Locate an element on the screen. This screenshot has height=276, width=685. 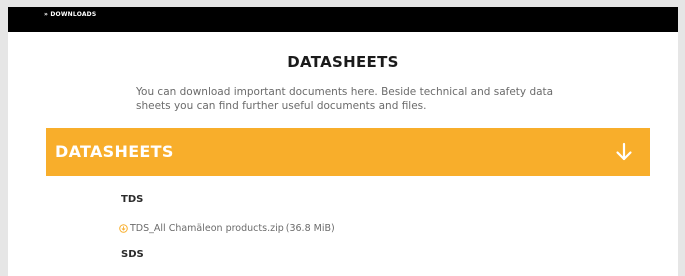
download-icon is located at coordinates (123, 228).